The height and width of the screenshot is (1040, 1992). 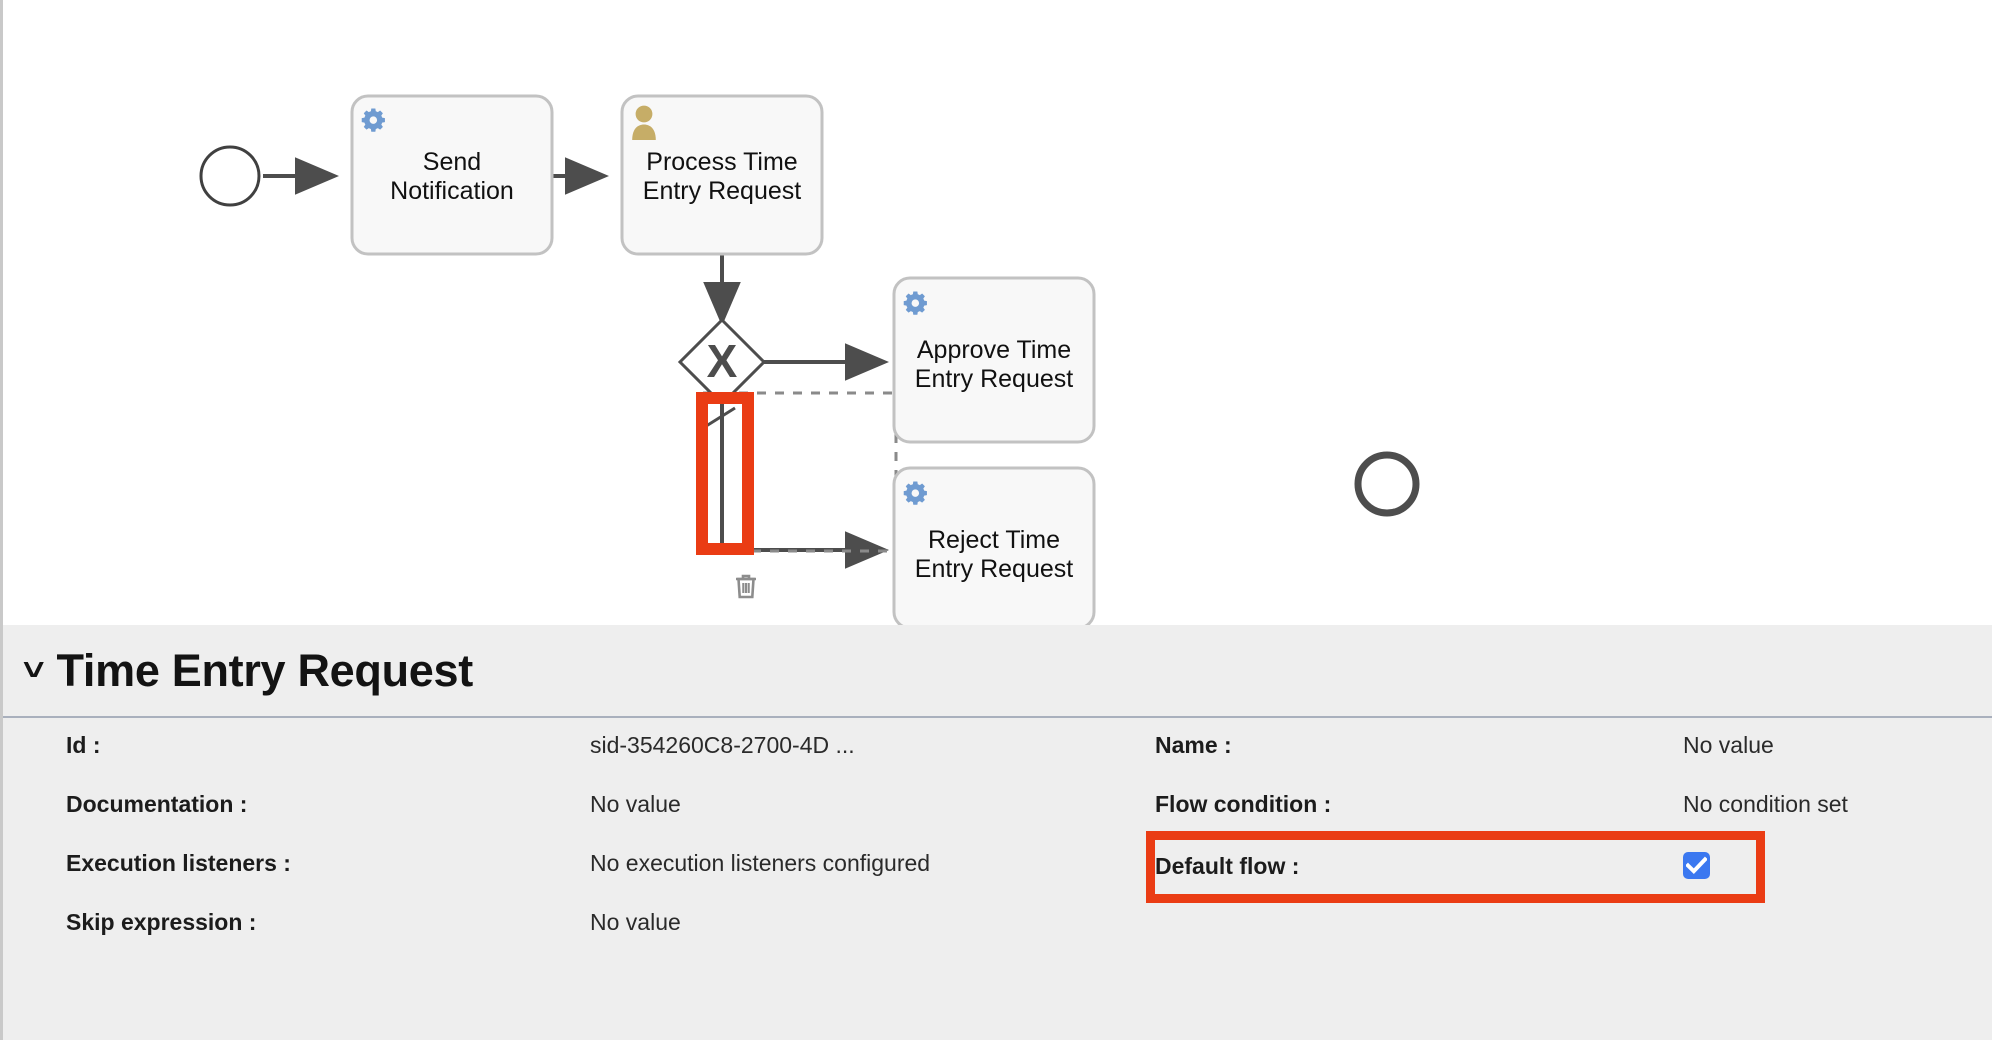 What do you see at coordinates (1765, 804) in the screenshot?
I see `flow-condition-value: No condition set` at bounding box center [1765, 804].